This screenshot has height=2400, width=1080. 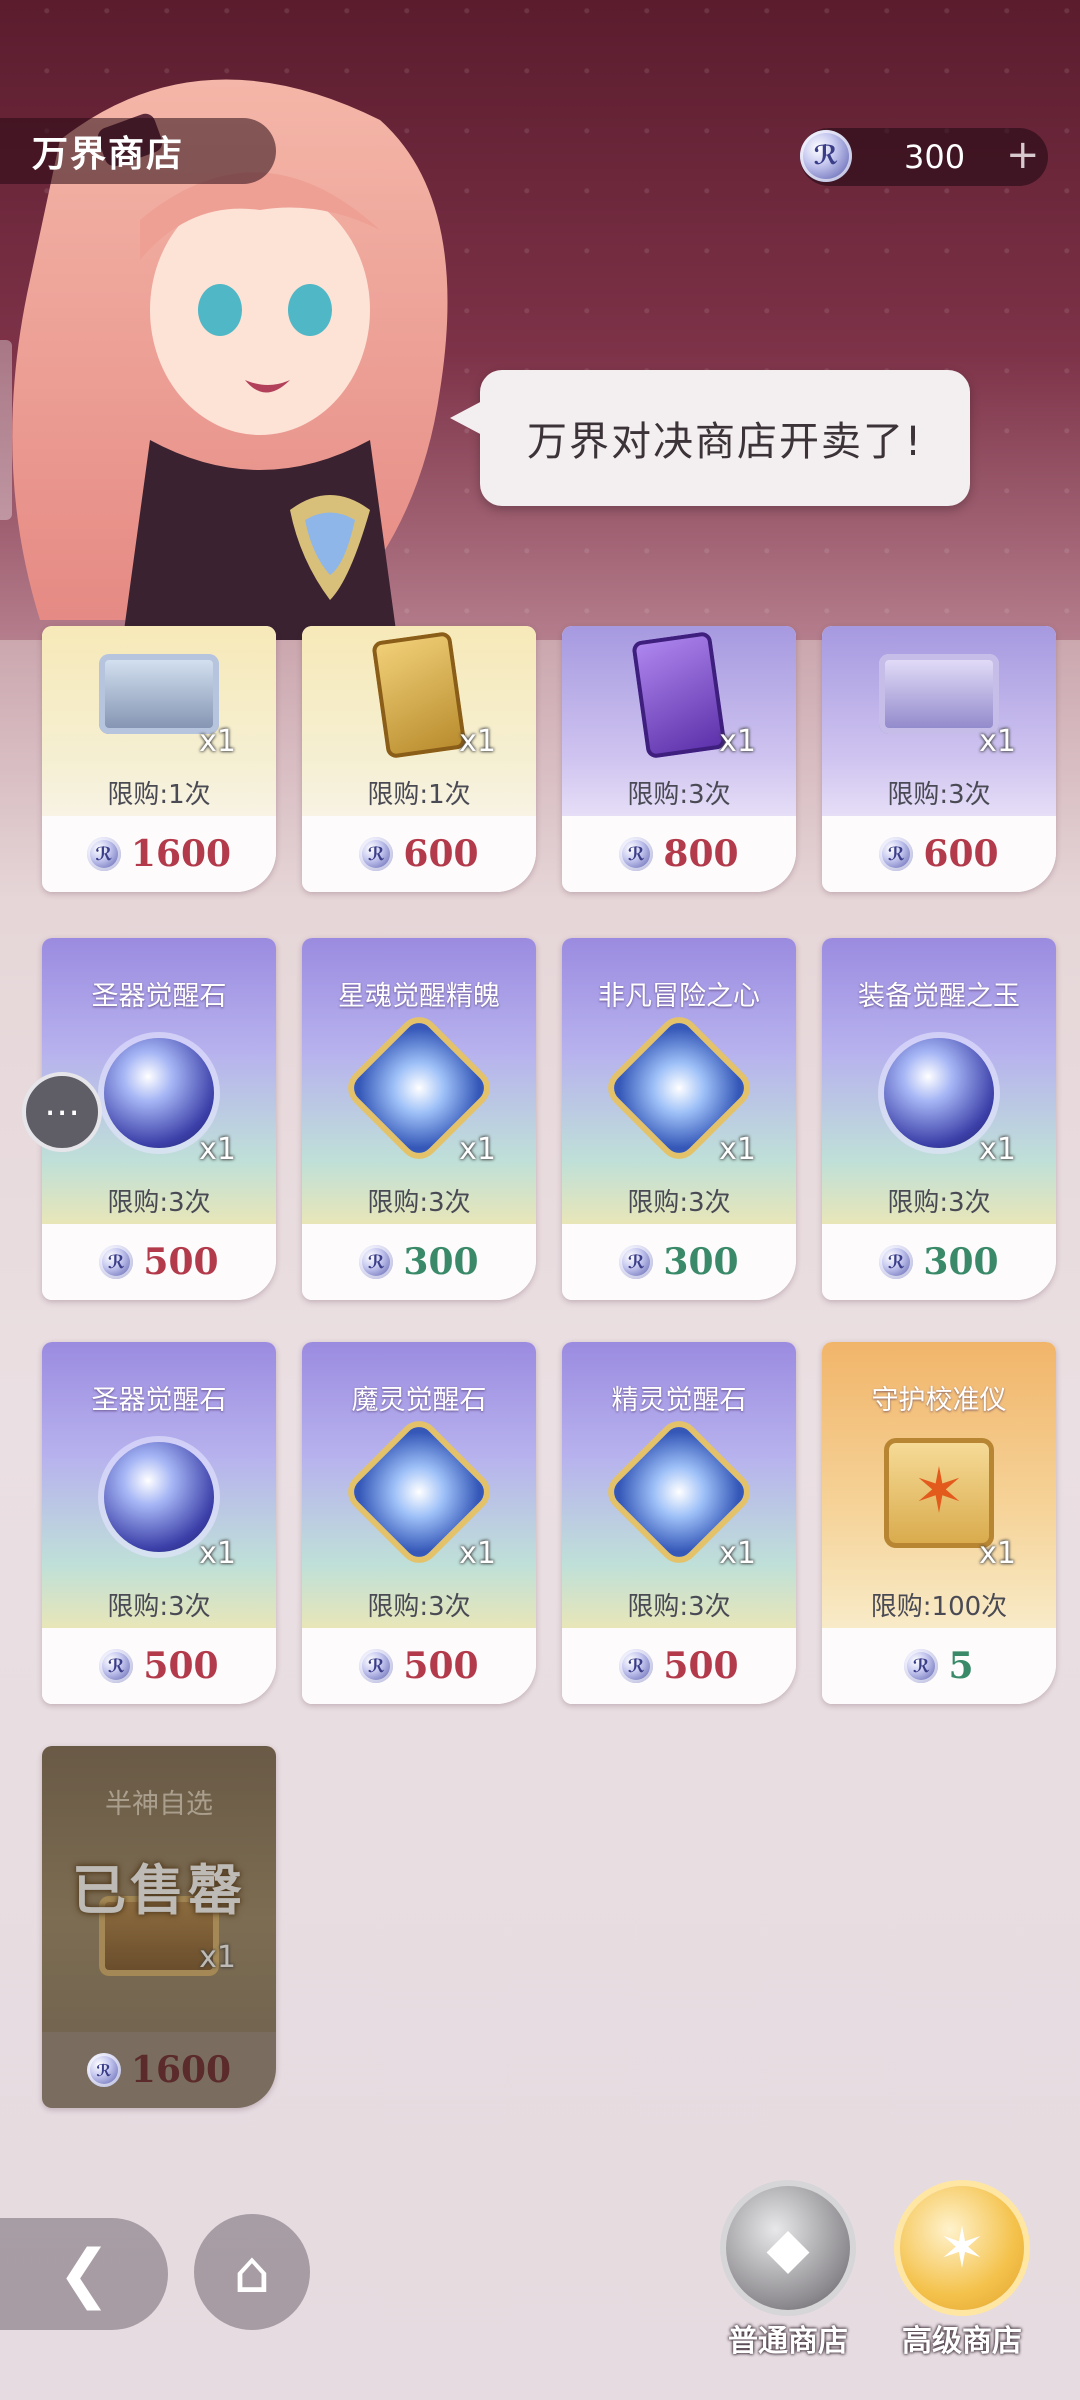 What do you see at coordinates (935, 157) in the screenshot?
I see `currency-amount: 300` at bounding box center [935, 157].